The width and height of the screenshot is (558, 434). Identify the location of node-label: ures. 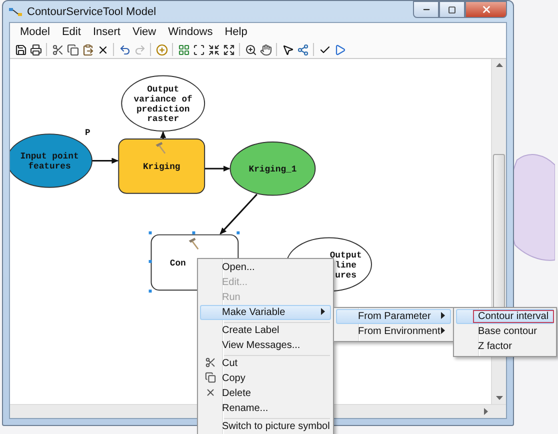
(345, 275).